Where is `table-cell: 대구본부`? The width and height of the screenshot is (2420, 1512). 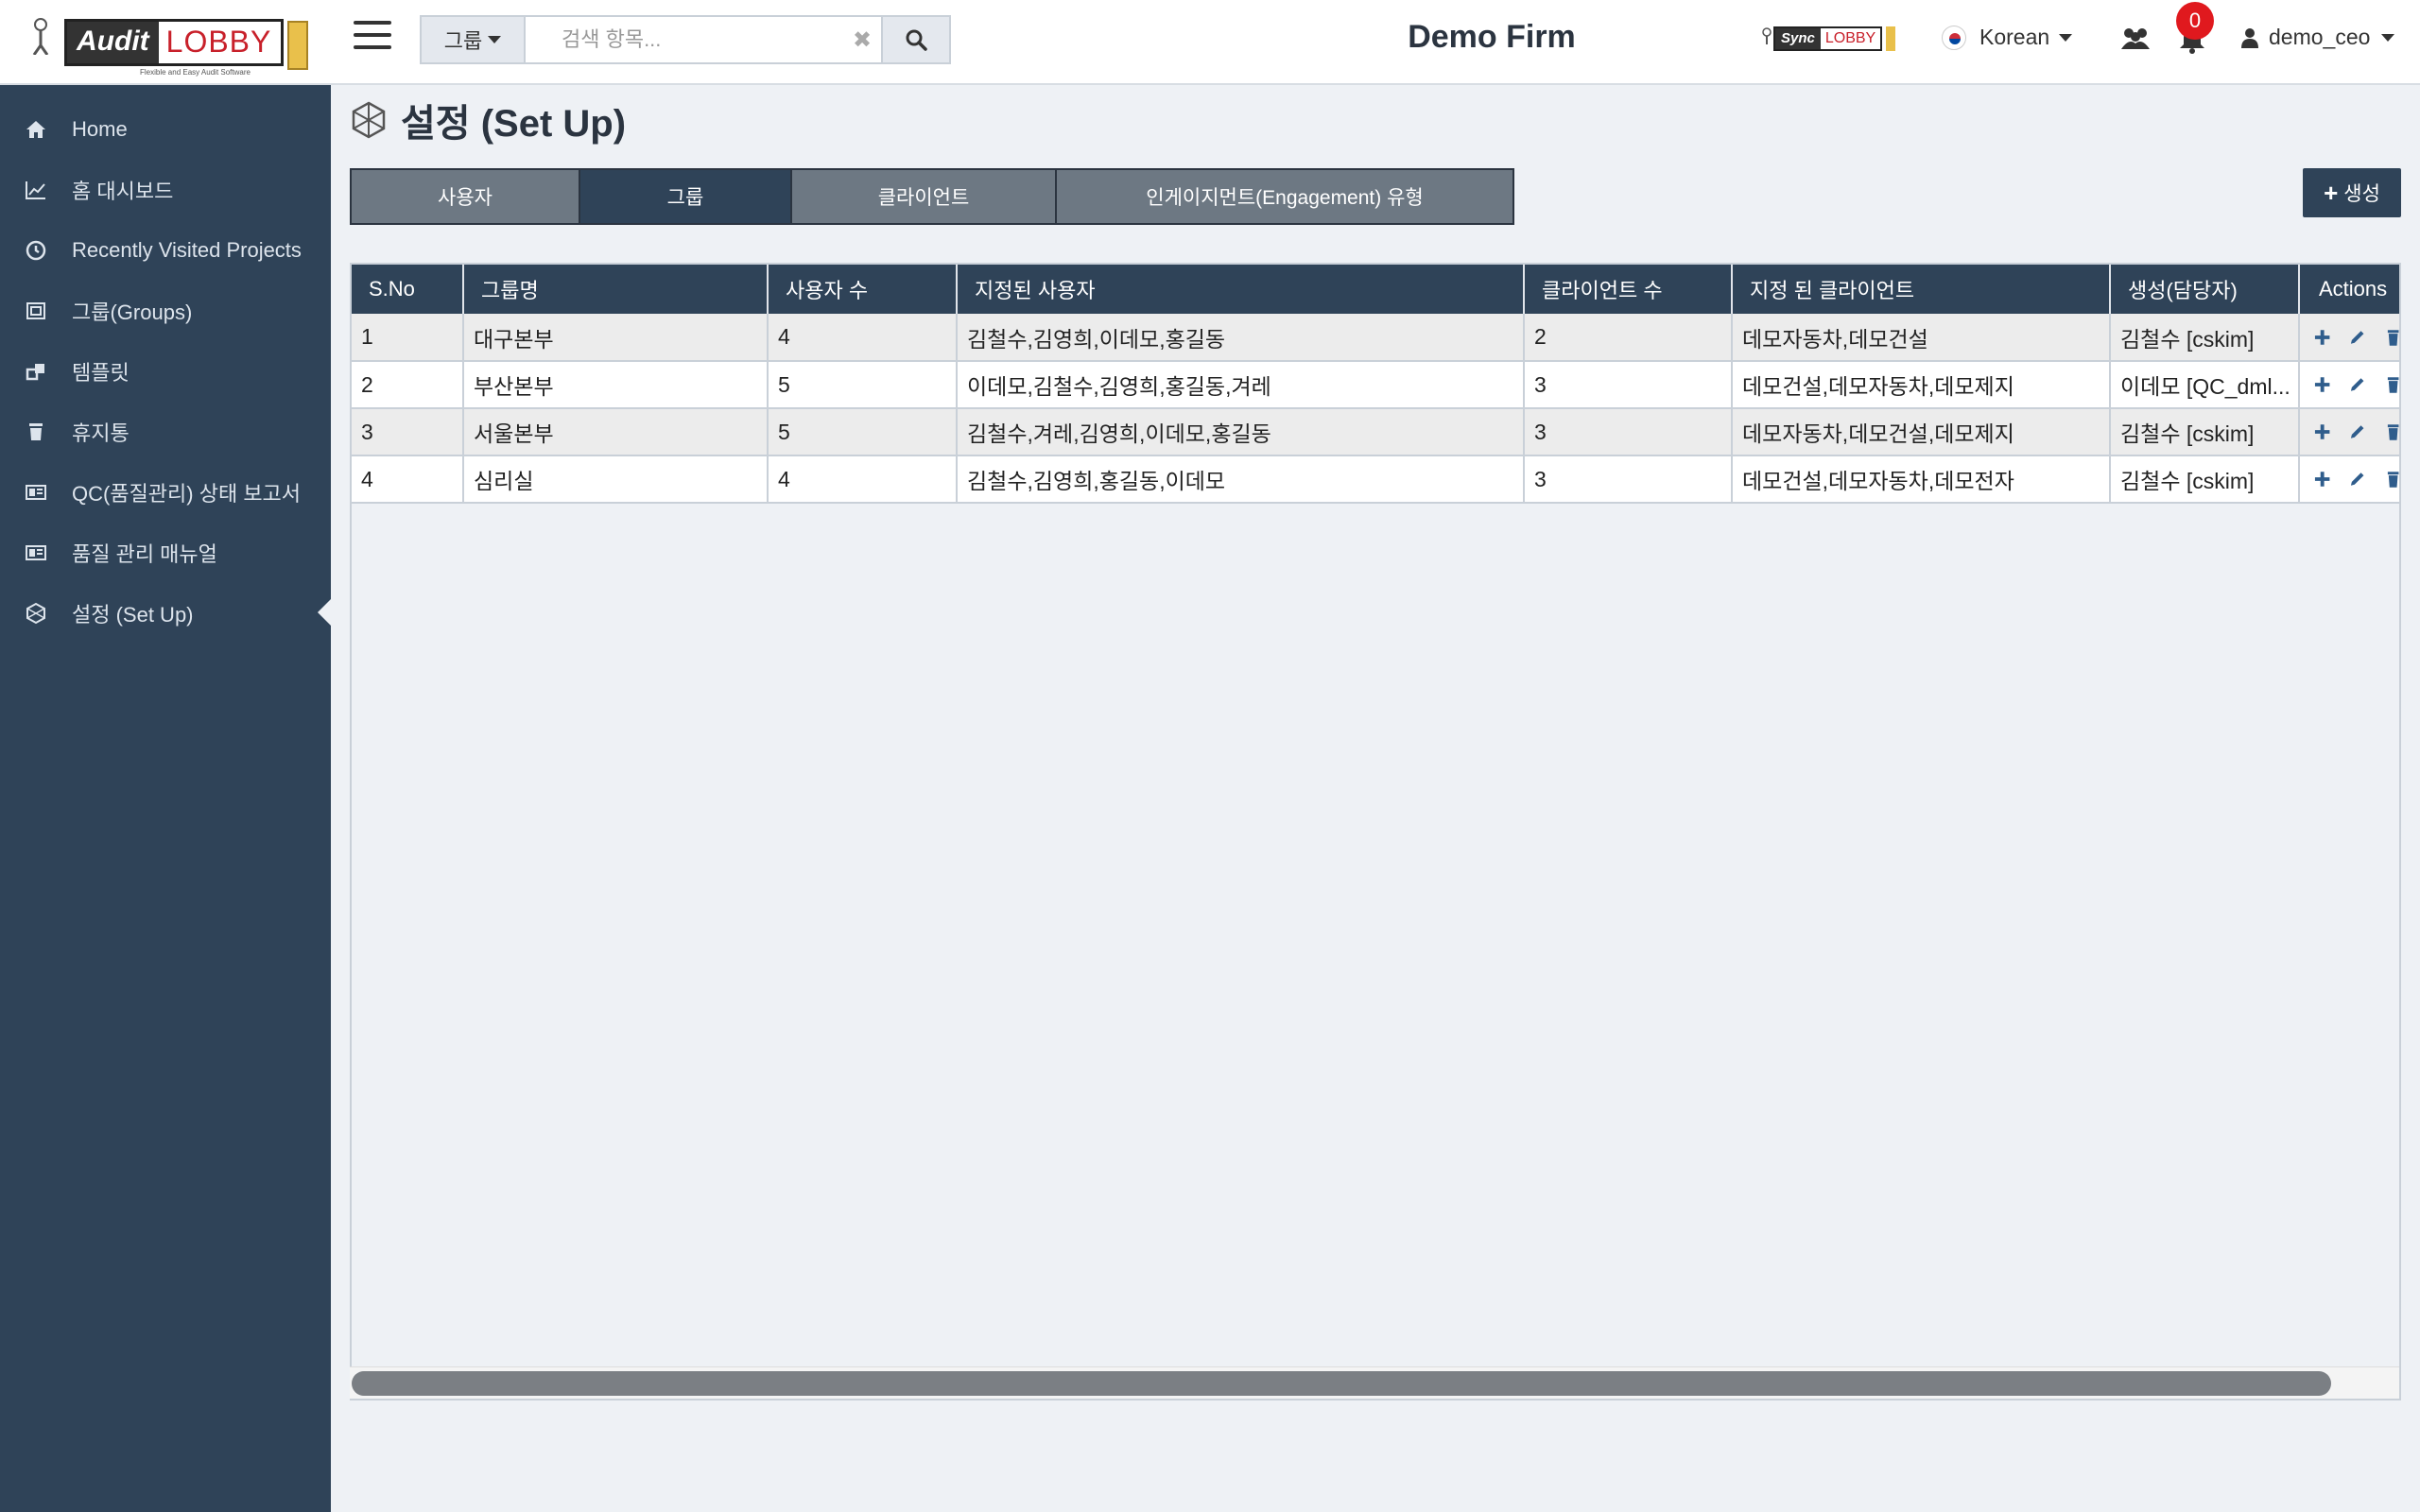 table-cell: 대구본부 is located at coordinates (616, 338).